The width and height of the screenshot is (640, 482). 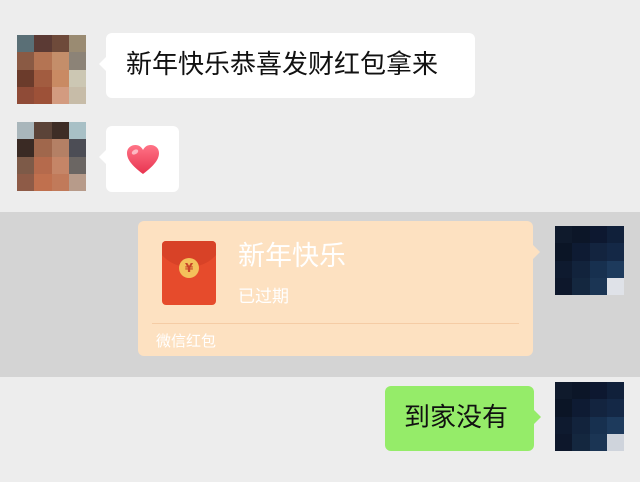 I want to click on message-bubble-incoming, so click(x=139, y=159).